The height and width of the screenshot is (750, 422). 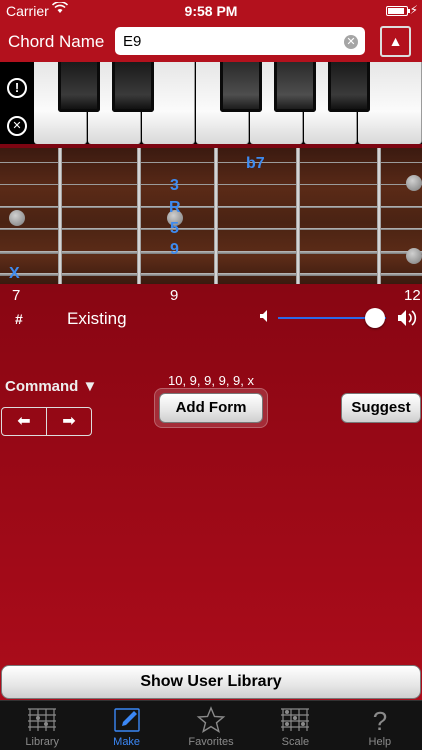 What do you see at coordinates (174, 249) in the screenshot?
I see `chord-note-label: 9` at bounding box center [174, 249].